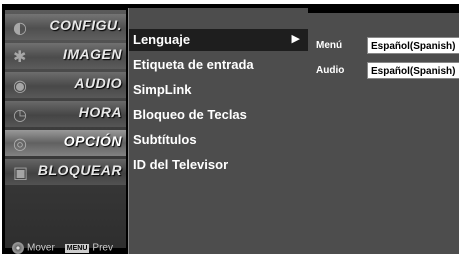 This screenshot has height=261, width=461. What do you see at coordinates (329, 45) in the screenshot?
I see `menu-language-label: Menú` at bounding box center [329, 45].